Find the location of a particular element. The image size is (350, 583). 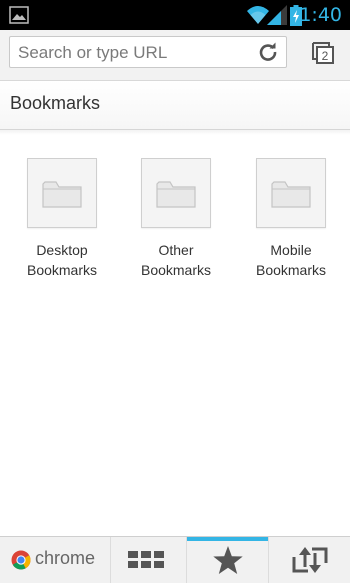

status-clock: 1:40 is located at coordinates (320, 15).